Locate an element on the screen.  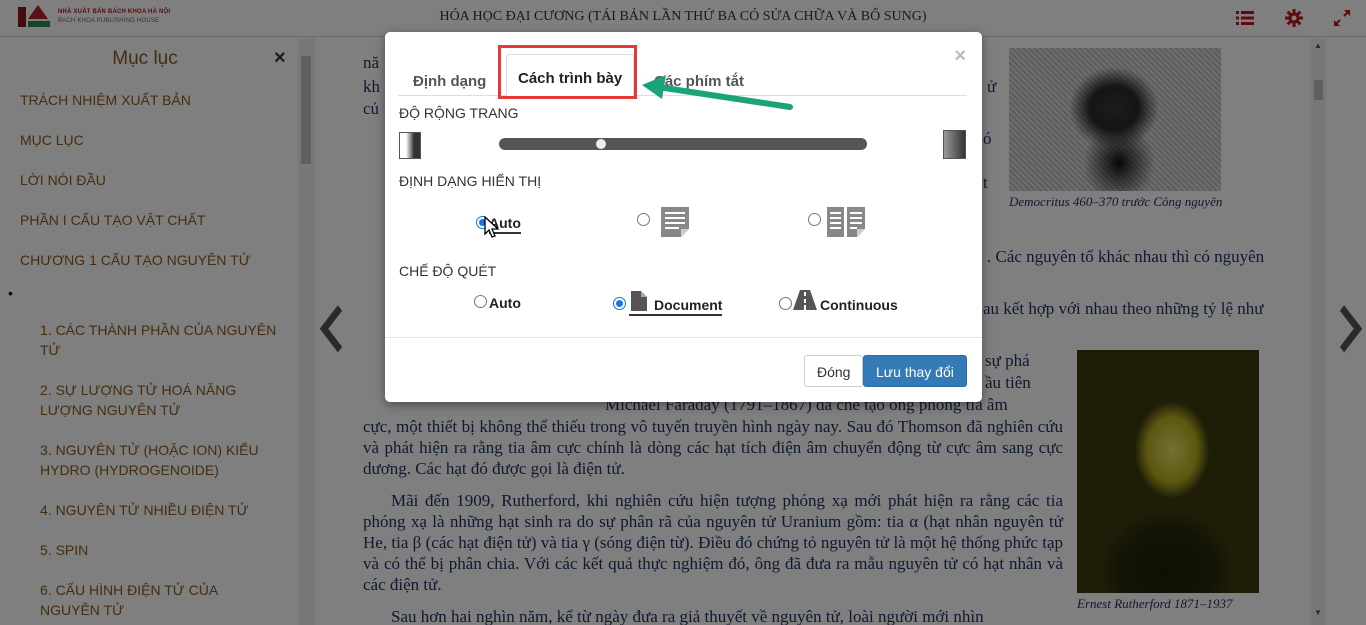
tab-format: Định dạng is located at coordinates (449, 78).